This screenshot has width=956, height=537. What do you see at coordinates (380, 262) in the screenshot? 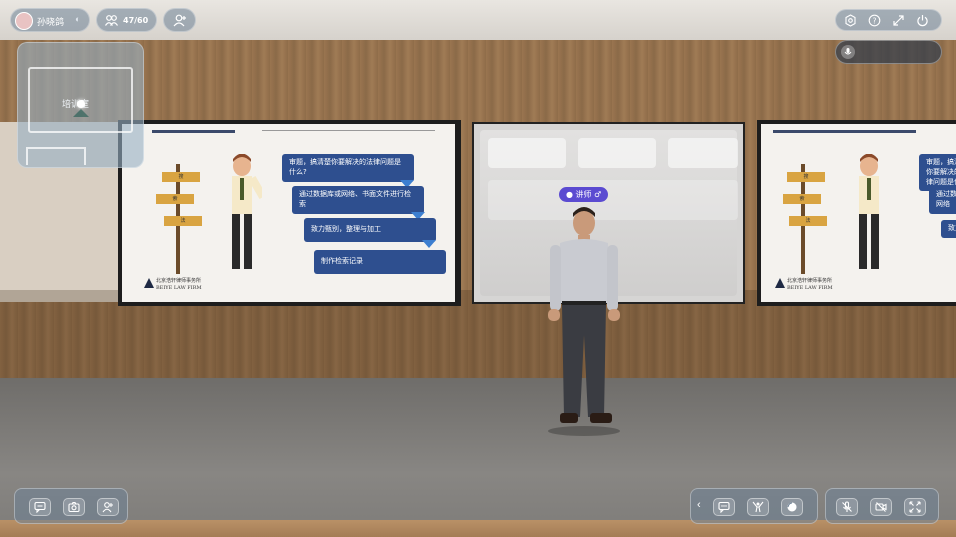
I see `slide-bubble: 制作检索记录` at bounding box center [380, 262].